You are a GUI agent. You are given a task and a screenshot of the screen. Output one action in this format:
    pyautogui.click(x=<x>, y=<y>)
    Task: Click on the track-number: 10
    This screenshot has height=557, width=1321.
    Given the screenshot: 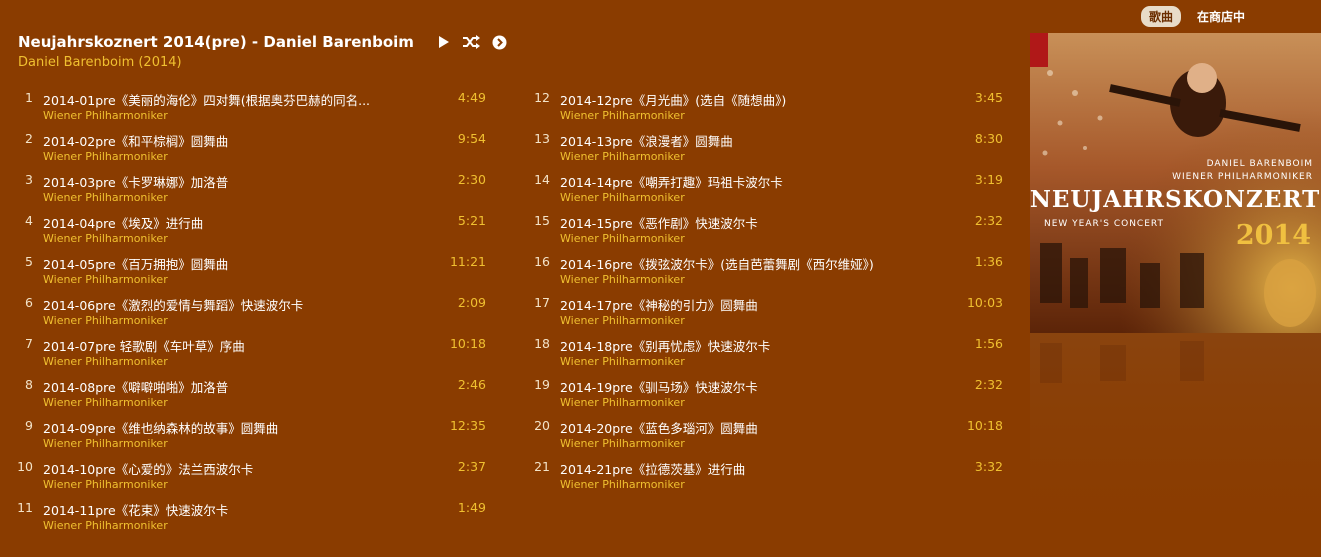 What is the action you would take?
    pyautogui.click(x=25, y=466)
    